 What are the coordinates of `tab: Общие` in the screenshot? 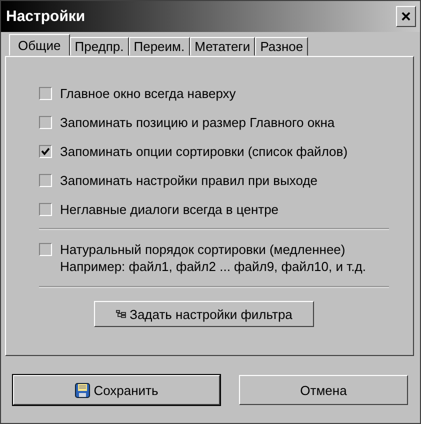 It's located at (39, 45).